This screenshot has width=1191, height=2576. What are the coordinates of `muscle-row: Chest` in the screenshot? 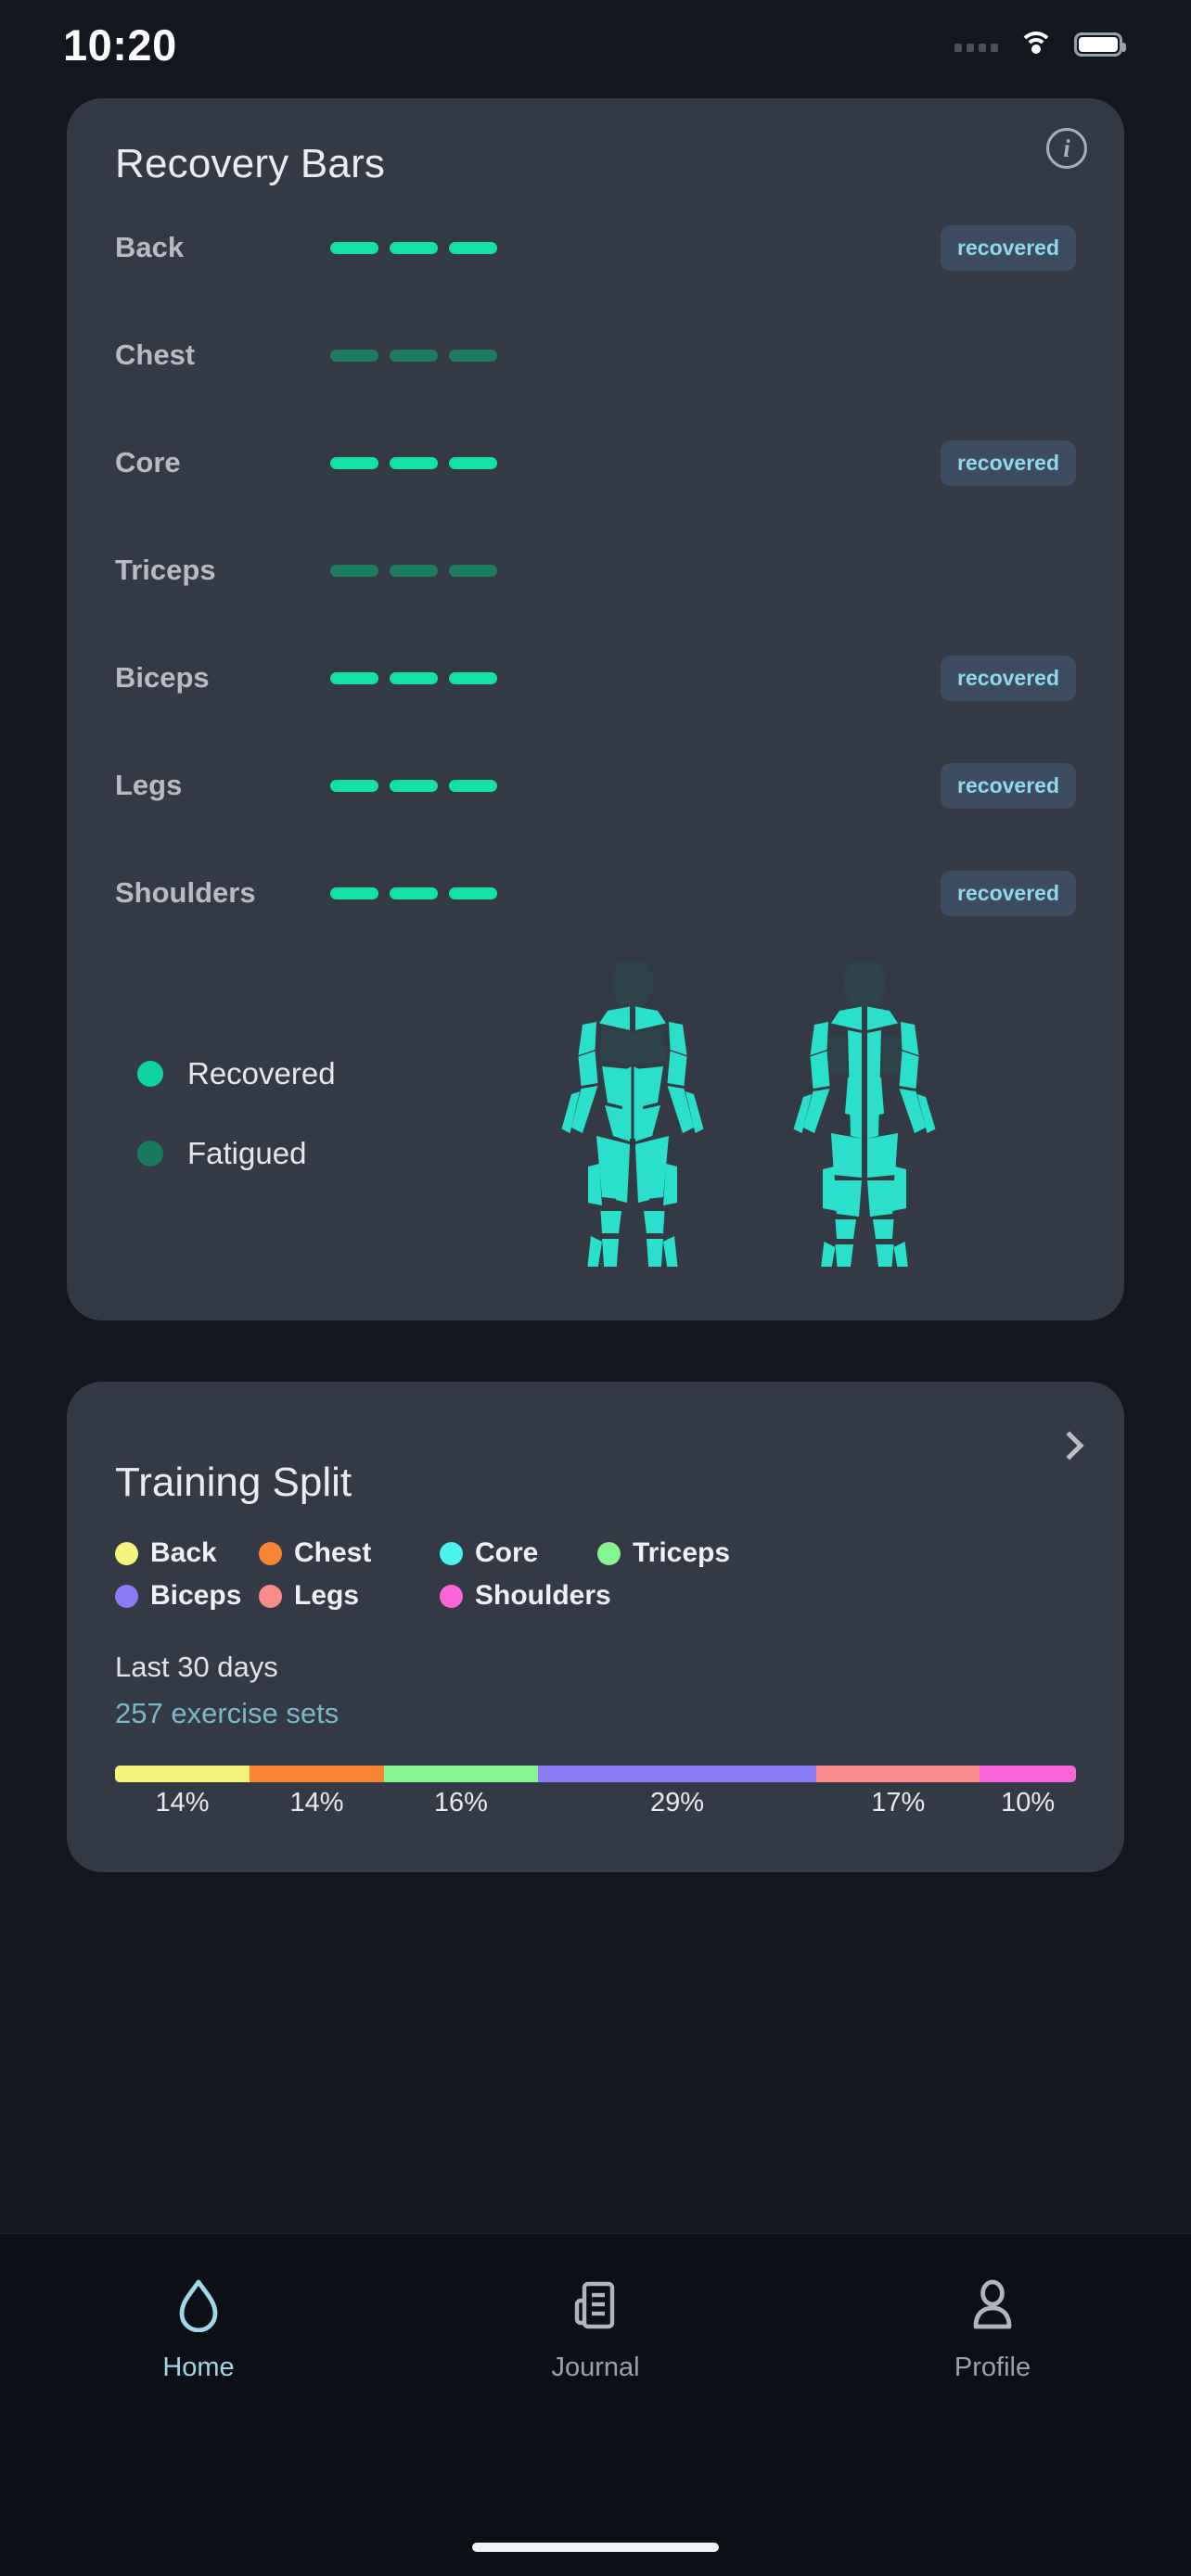 It's located at (595, 355).